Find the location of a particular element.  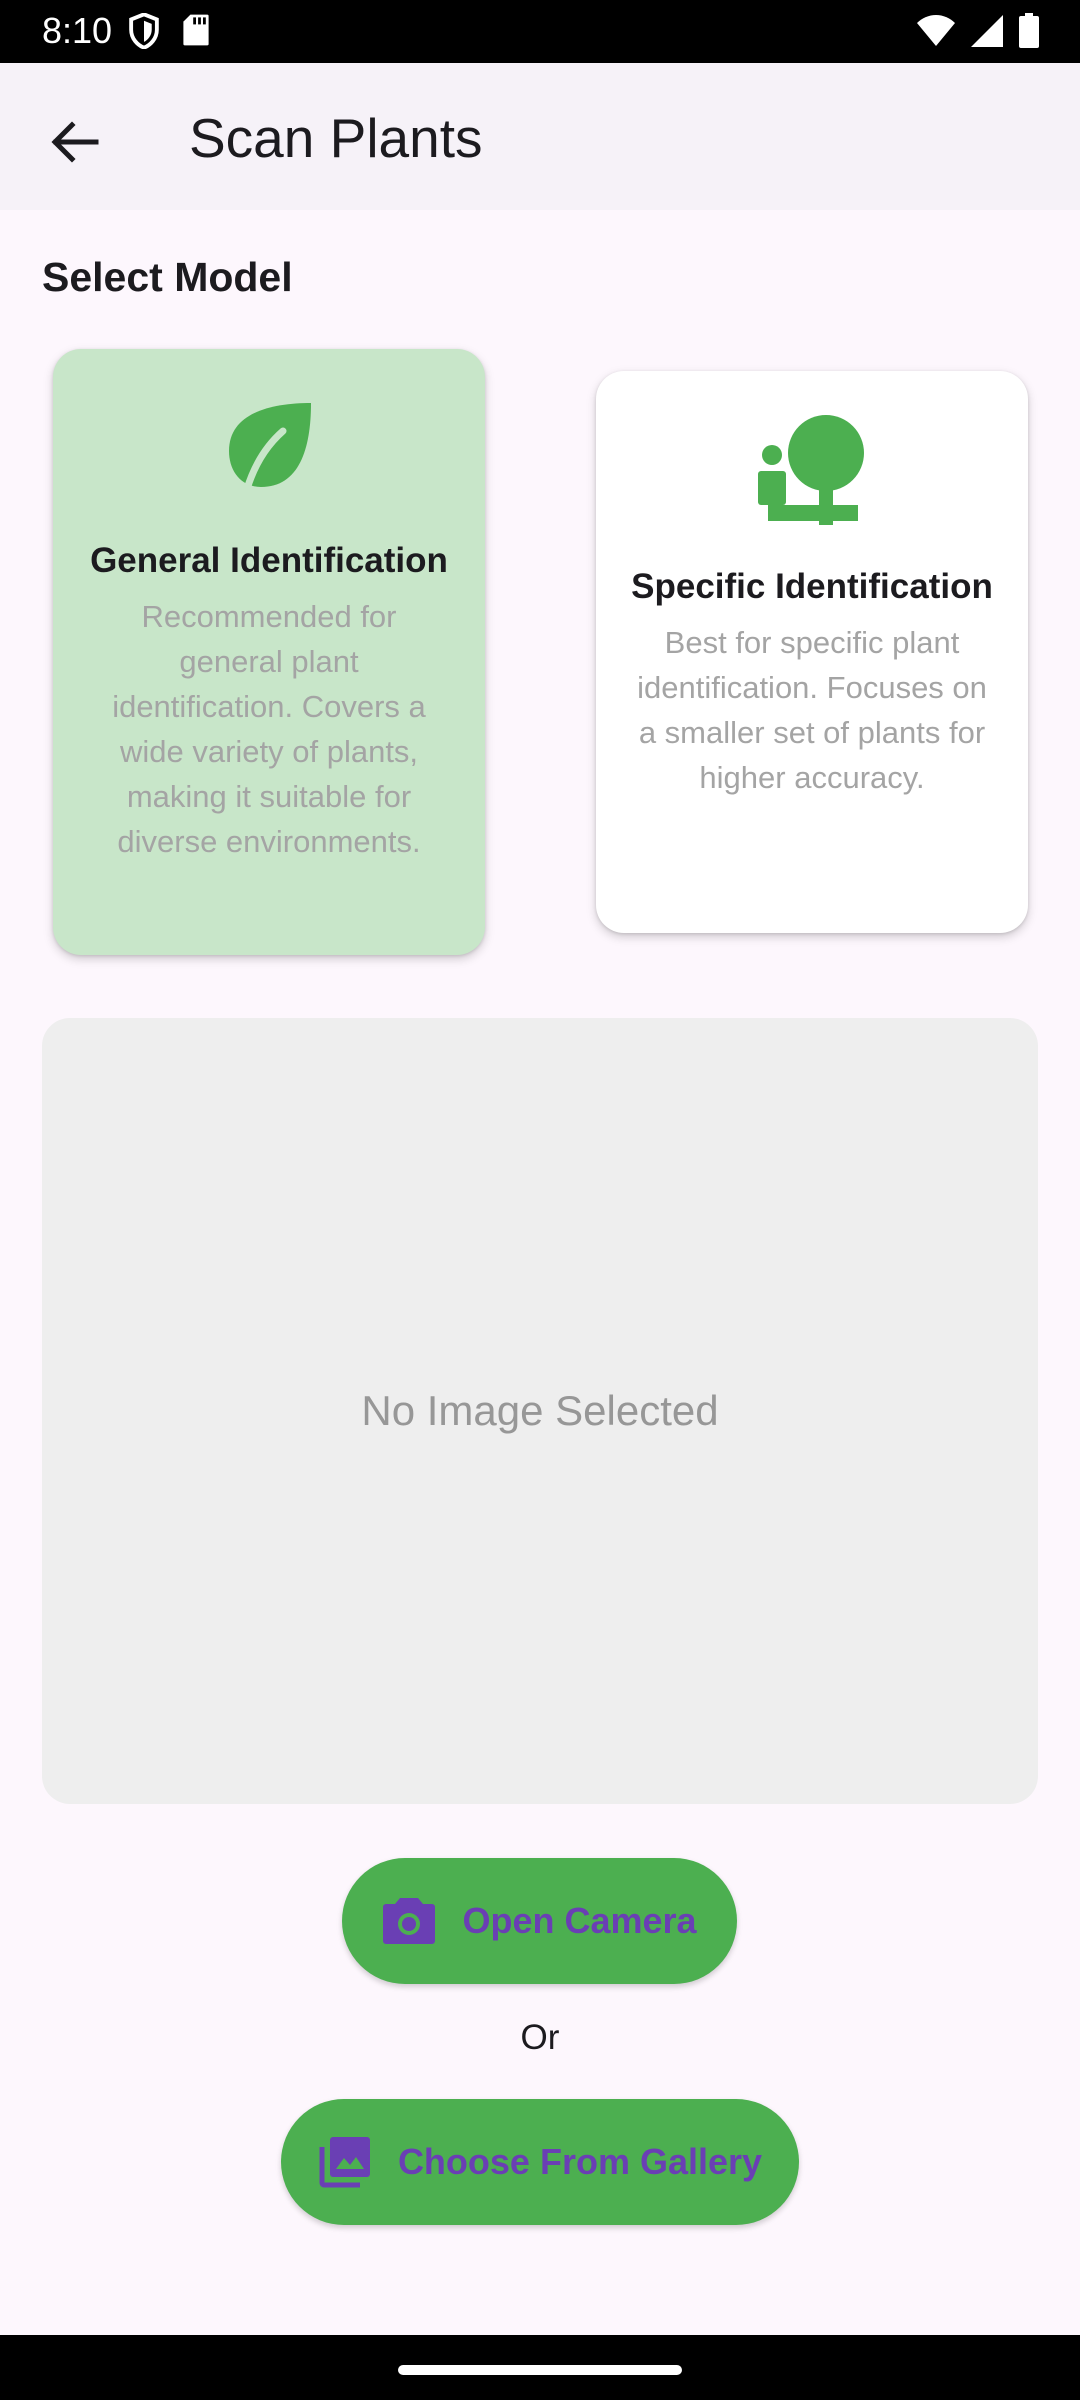

back-button is located at coordinates (75, 142).